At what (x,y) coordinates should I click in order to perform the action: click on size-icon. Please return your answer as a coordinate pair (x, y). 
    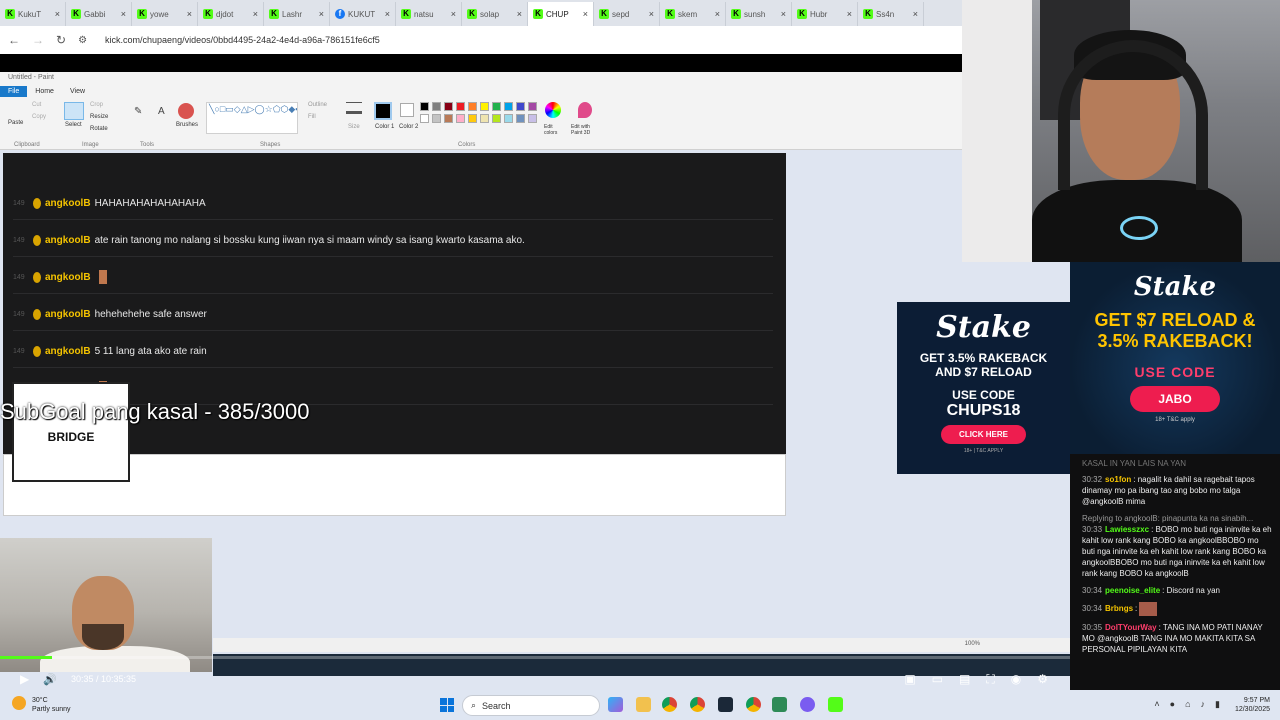
    Looking at the image, I should click on (354, 108).